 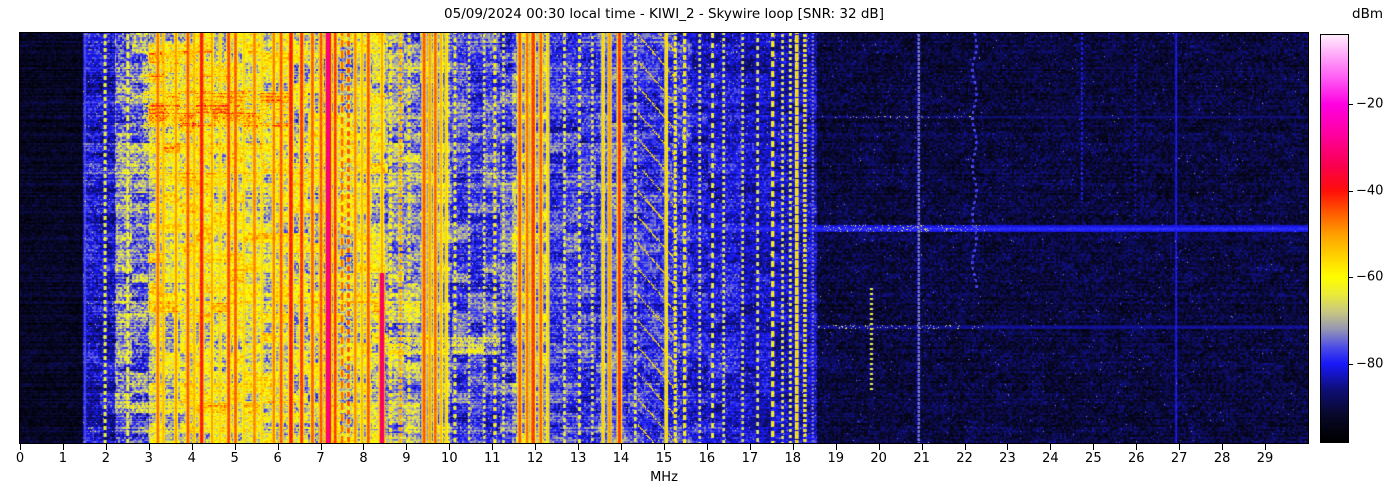 I want to click on colorbar, so click(x=1334, y=238).